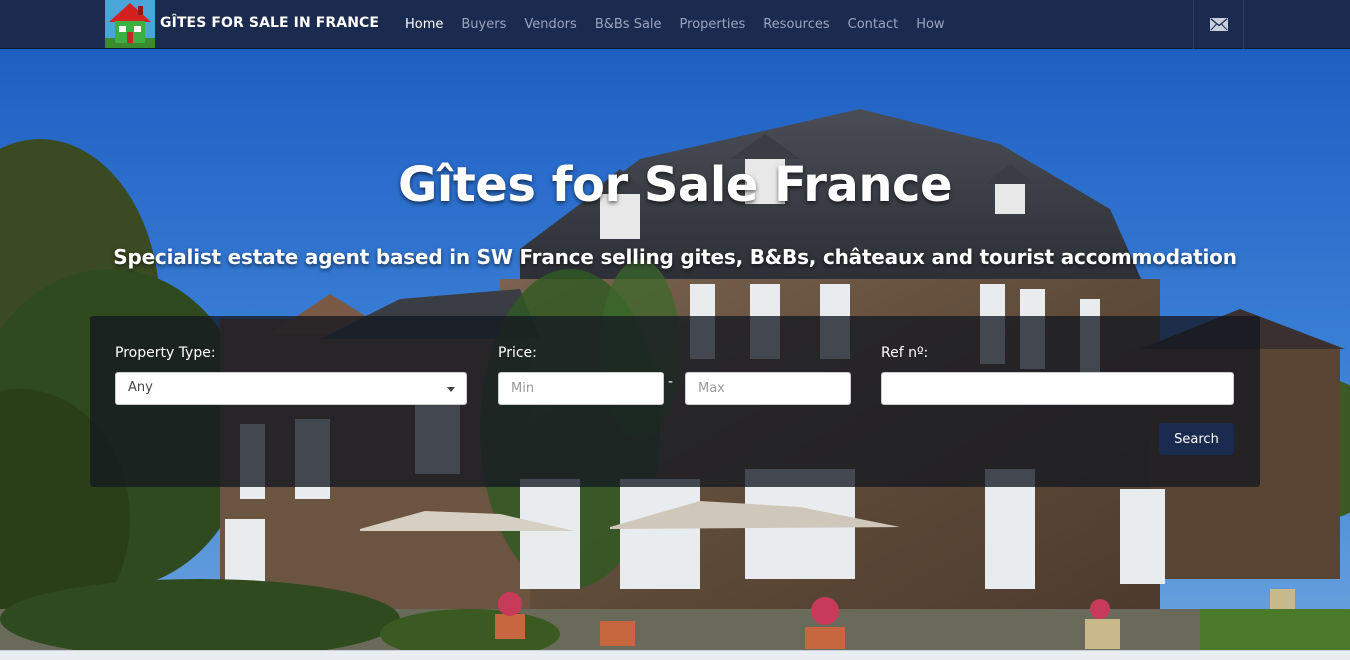 The width and height of the screenshot is (1350, 660). Describe the element at coordinates (483, 24) in the screenshot. I see `nav-buyers: Buyers` at that location.